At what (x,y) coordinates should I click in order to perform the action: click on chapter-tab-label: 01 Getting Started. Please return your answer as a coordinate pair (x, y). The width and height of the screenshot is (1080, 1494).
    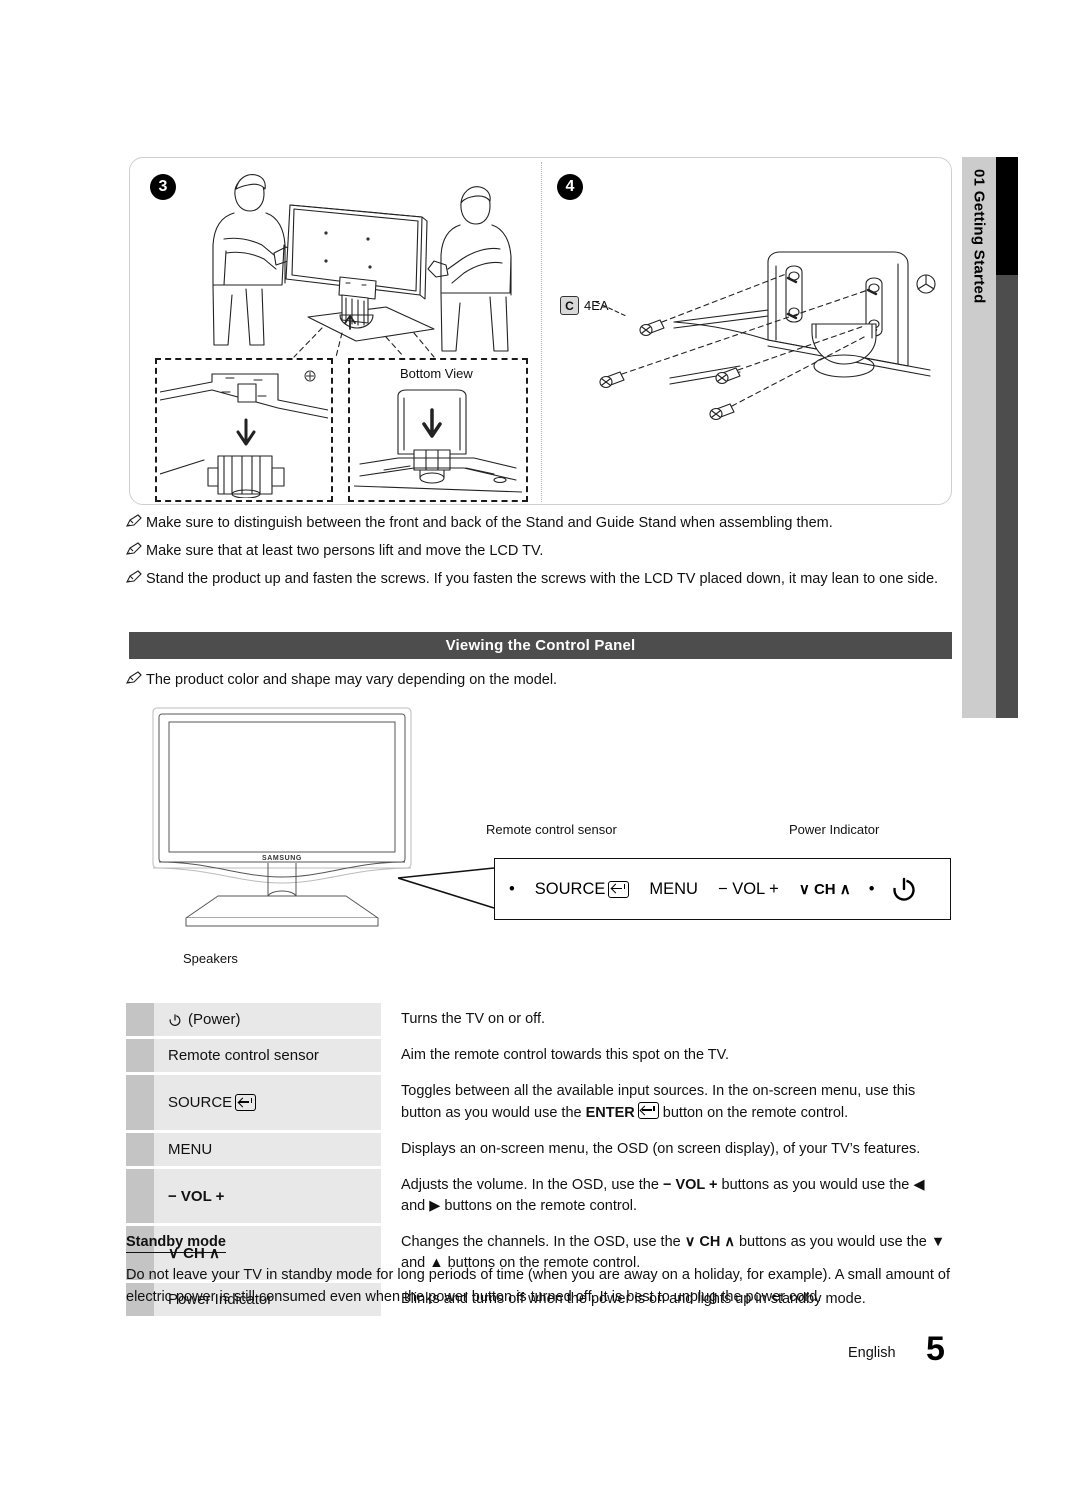
    Looking at the image, I should click on (979, 236).